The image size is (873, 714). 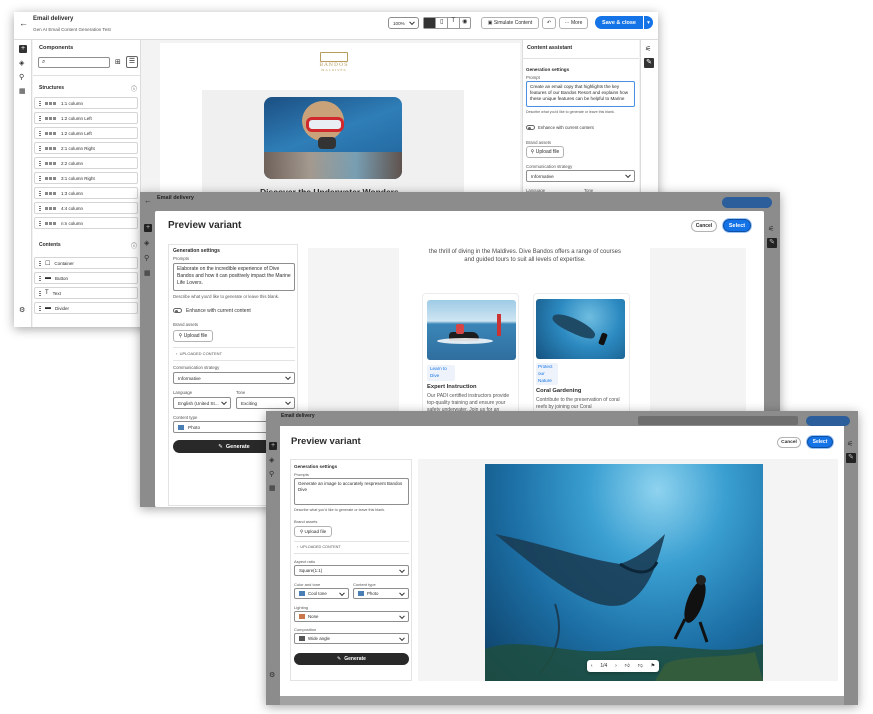 I want to click on grid-view-icon: ⊞, so click(x=118, y=62).